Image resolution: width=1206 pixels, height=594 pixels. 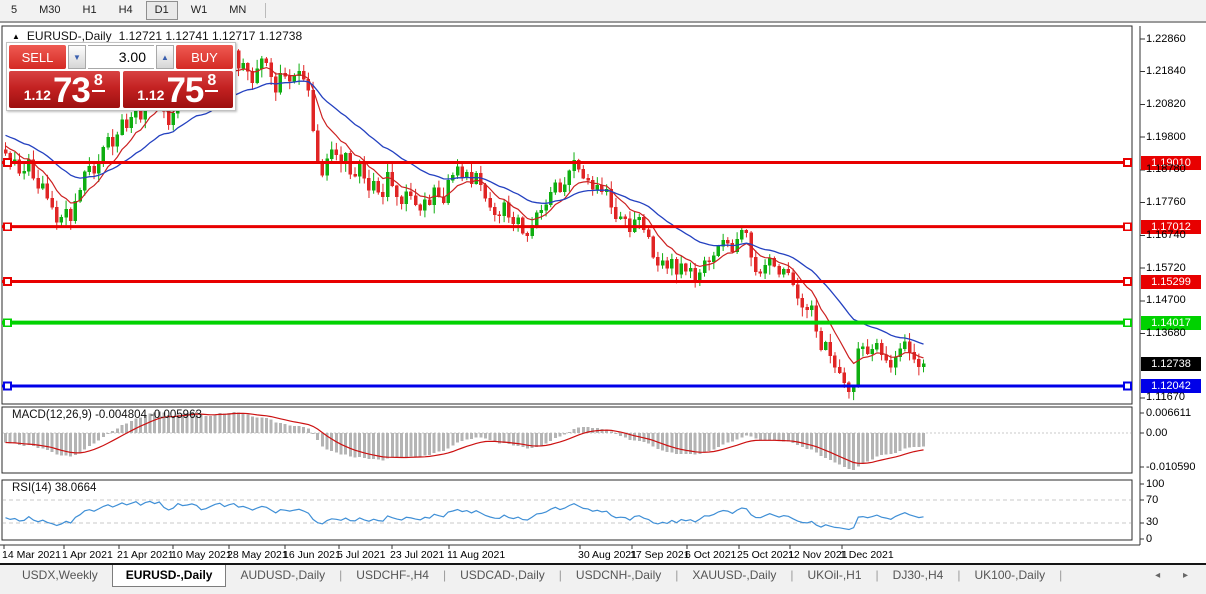 I want to click on date-label: 1 Dec 2021, so click(x=867, y=555).